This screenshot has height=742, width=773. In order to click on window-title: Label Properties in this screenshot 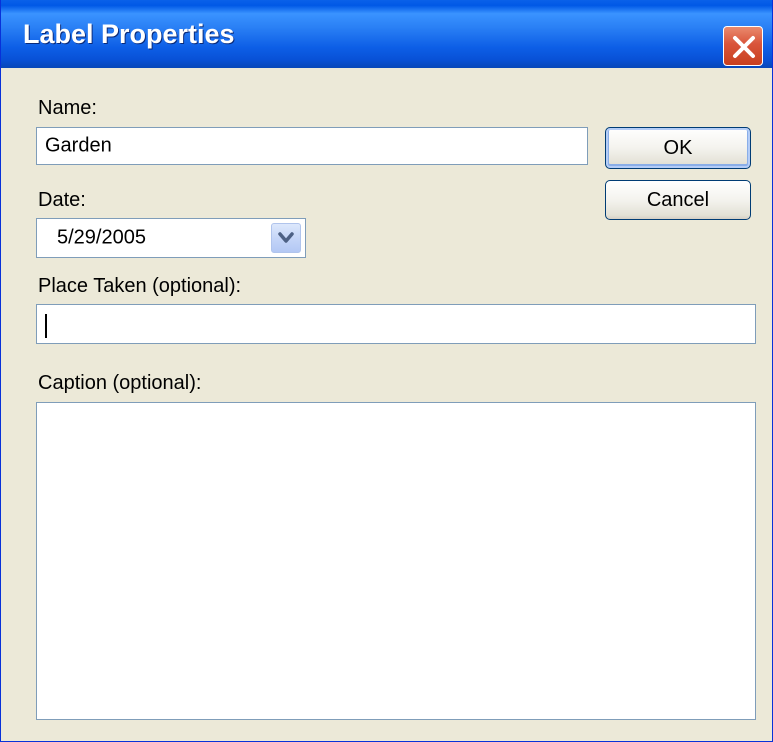, I will do `click(129, 34)`.